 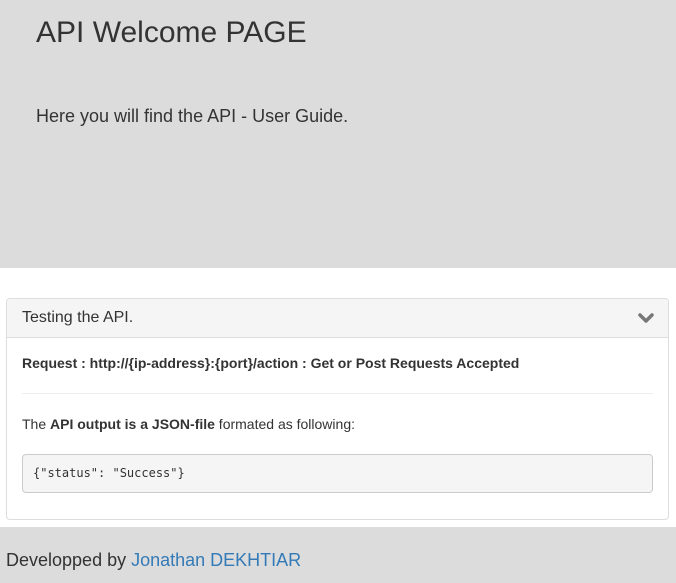 I want to click on footer-prefix: Developped by, so click(x=69, y=560).